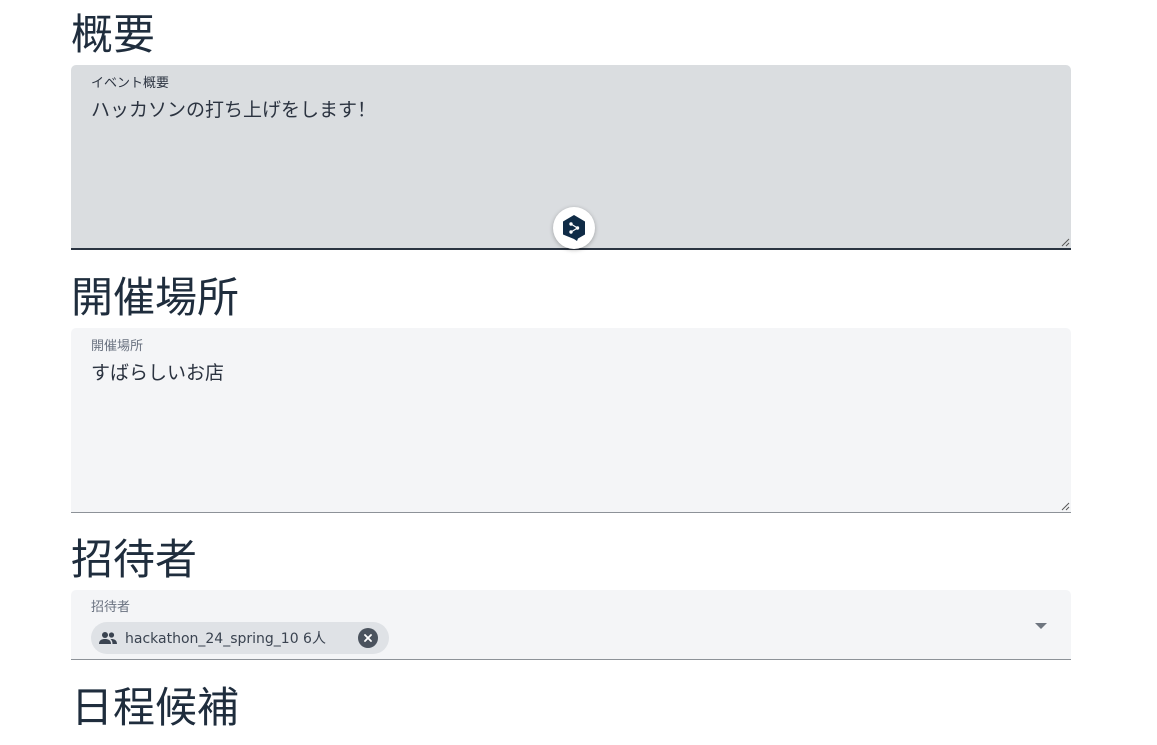  Describe the element at coordinates (1041, 626) in the screenshot. I see `dropdown-arrow-icon` at that location.